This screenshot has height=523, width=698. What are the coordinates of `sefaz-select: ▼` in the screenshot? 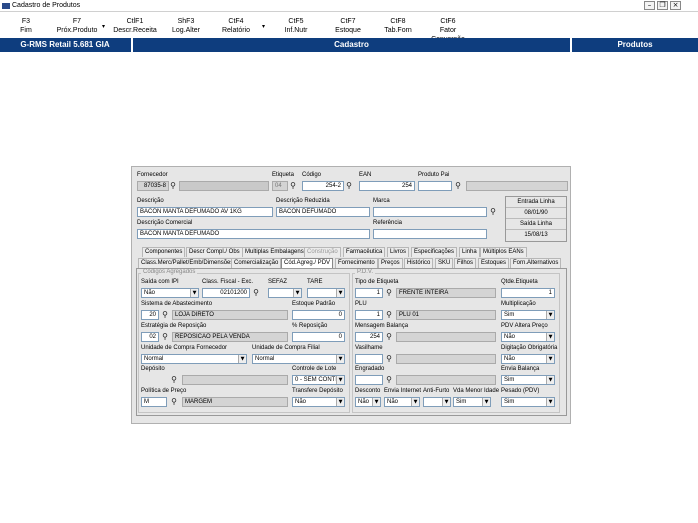 It's located at (285, 293).